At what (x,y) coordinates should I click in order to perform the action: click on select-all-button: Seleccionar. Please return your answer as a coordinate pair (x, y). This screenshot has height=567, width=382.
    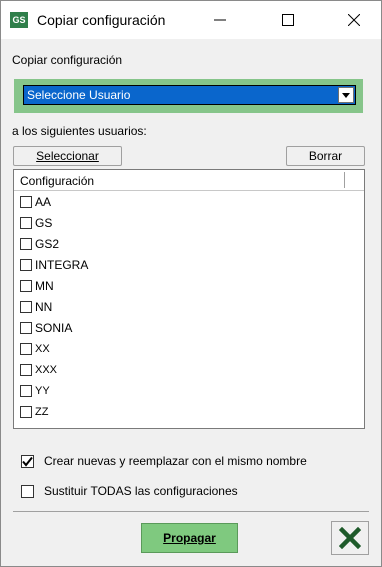
    Looking at the image, I should click on (67, 156).